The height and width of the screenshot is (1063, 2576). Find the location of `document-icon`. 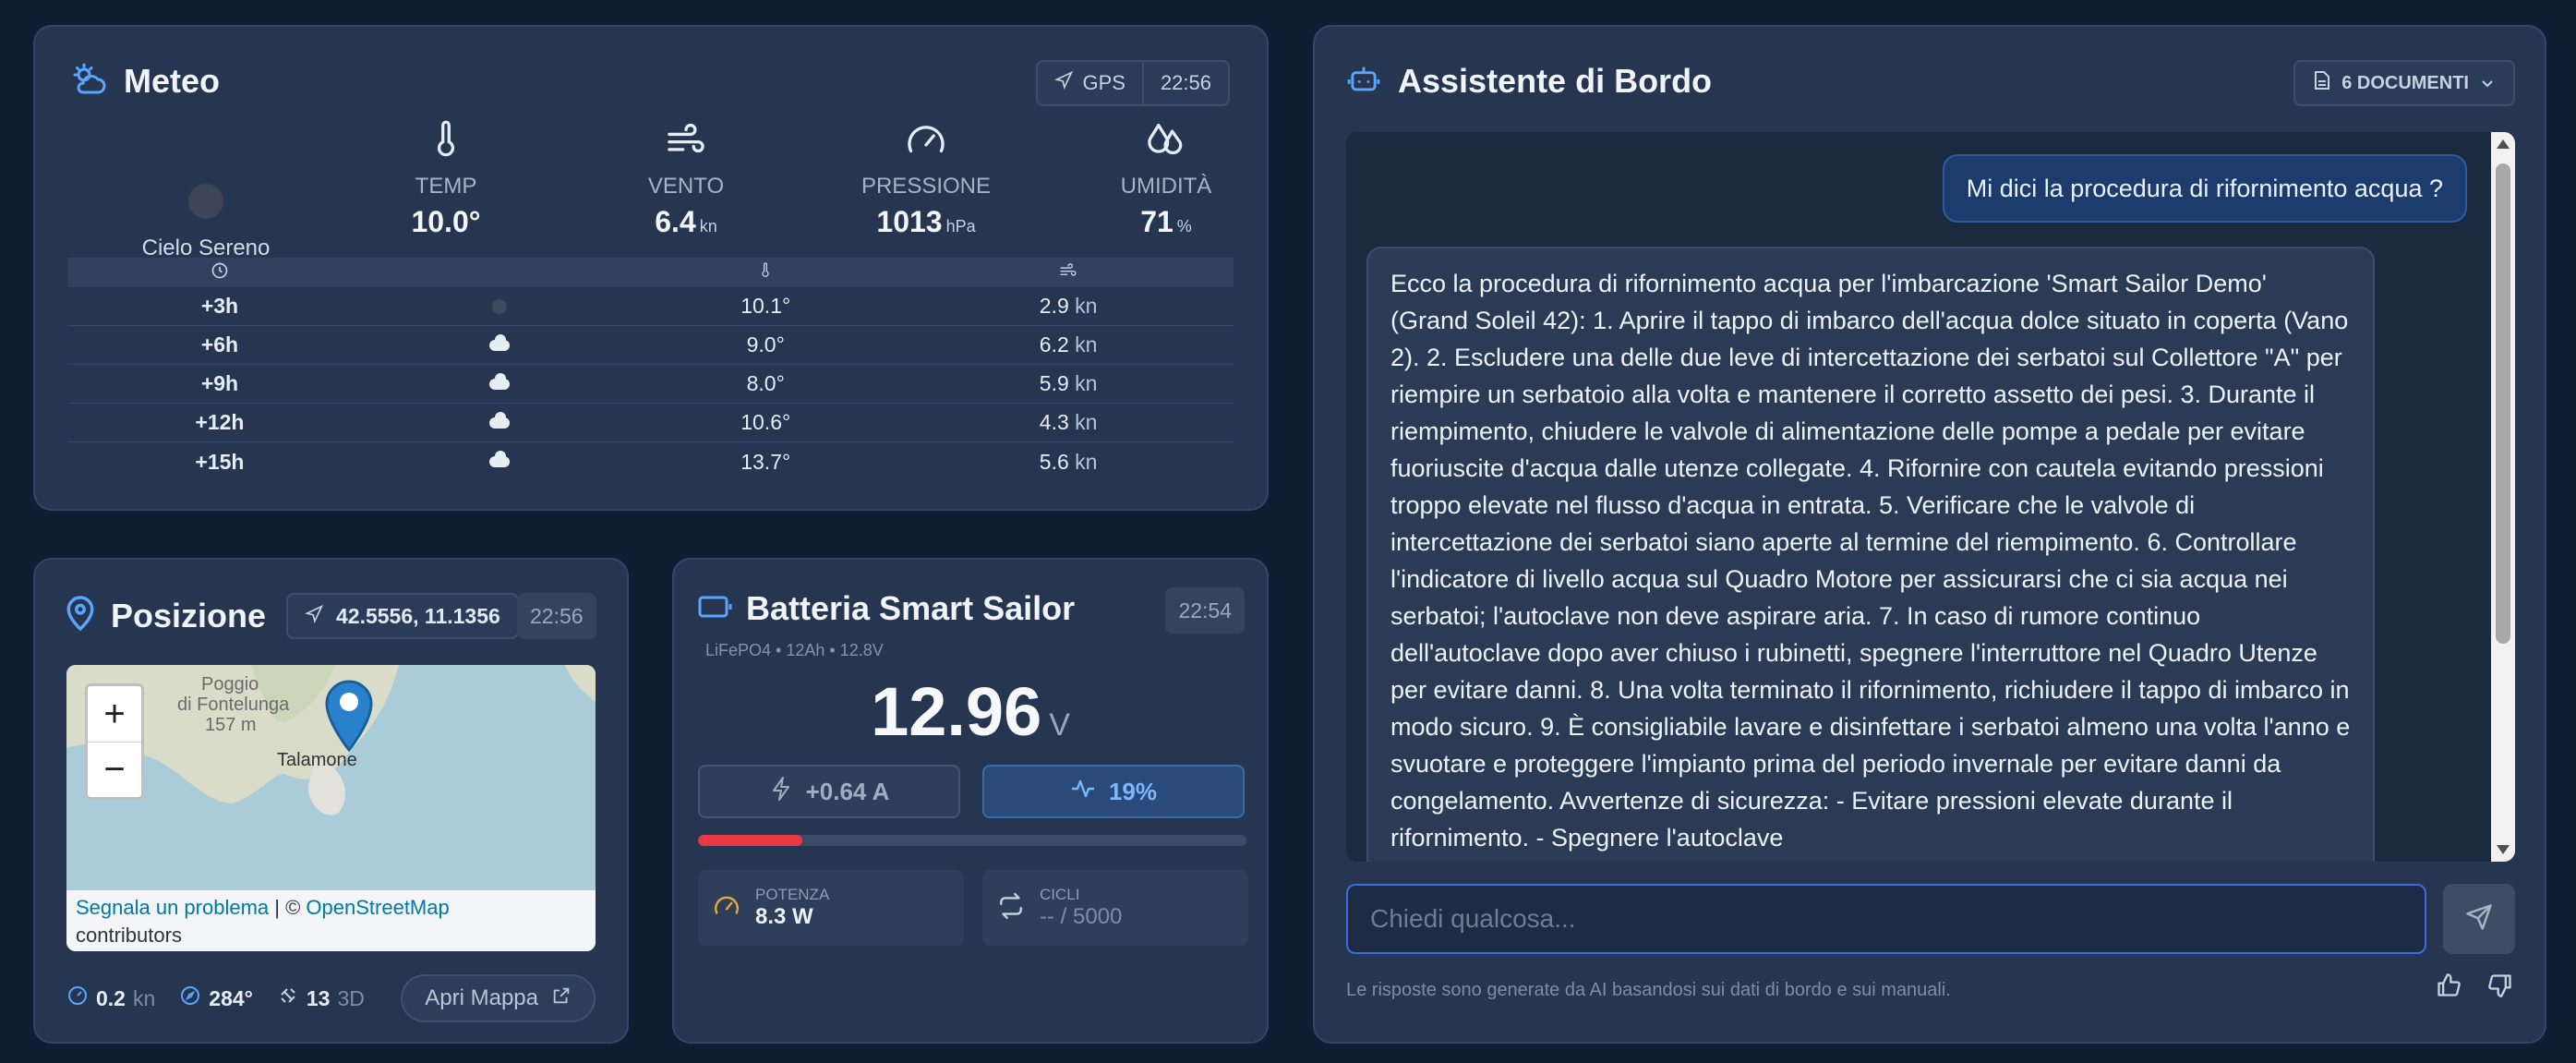

document-icon is located at coordinates (2322, 83).